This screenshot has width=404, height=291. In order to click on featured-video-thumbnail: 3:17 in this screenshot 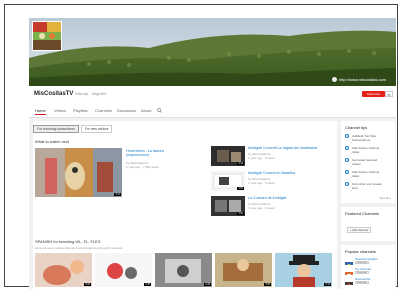, I will do `click(78, 172)`.